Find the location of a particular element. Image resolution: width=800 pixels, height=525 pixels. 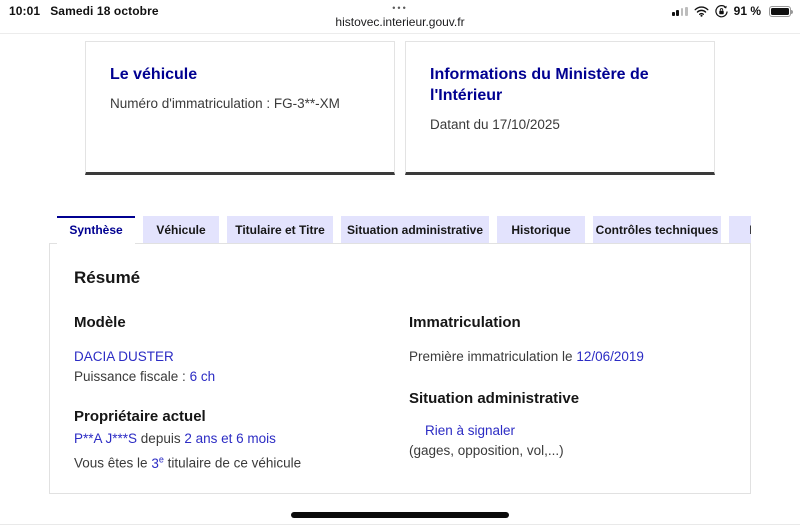

tab-historique: Historique is located at coordinates (541, 229).